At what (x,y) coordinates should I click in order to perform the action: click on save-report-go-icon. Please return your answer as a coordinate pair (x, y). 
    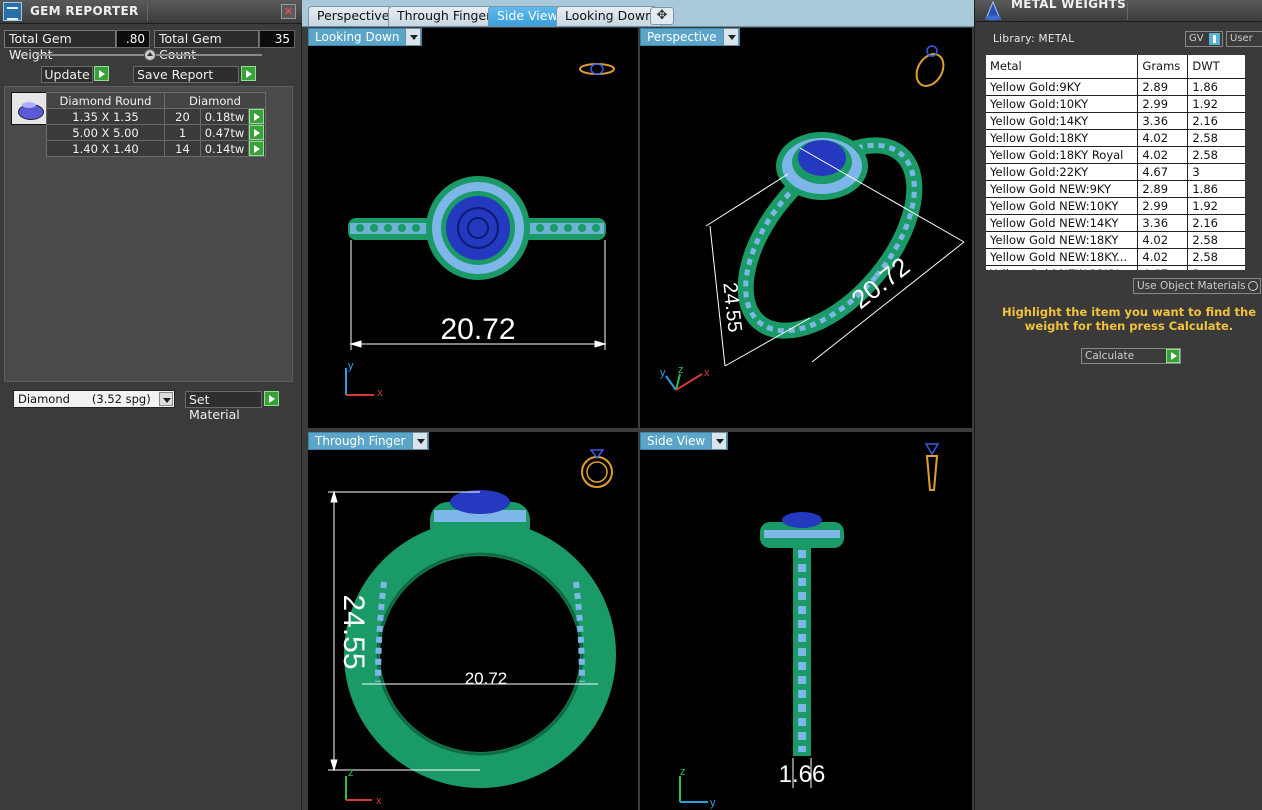
    Looking at the image, I should click on (248, 73).